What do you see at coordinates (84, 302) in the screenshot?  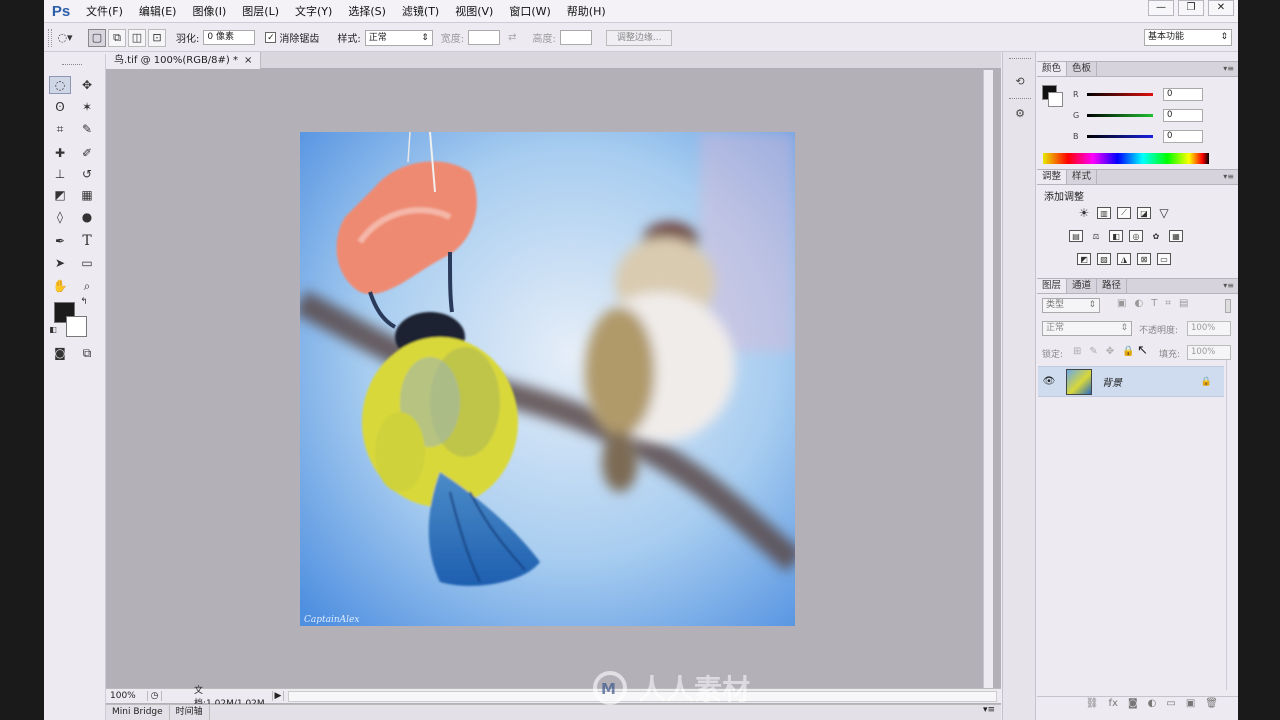 I see `swap-colors-icon: ↰` at bounding box center [84, 302].